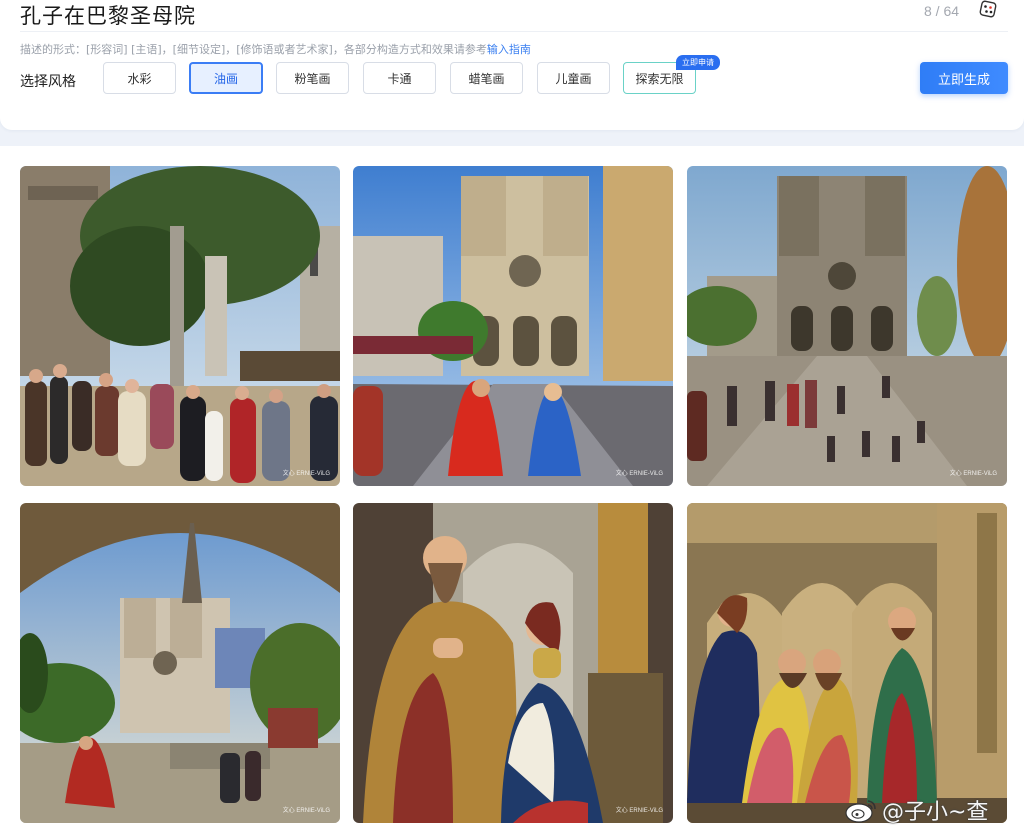 Image resolution: width=1024 pixels, height=836 pixels. Describe the element at coordinates (514, 31) in the screenshot. I see `divider` at that location.